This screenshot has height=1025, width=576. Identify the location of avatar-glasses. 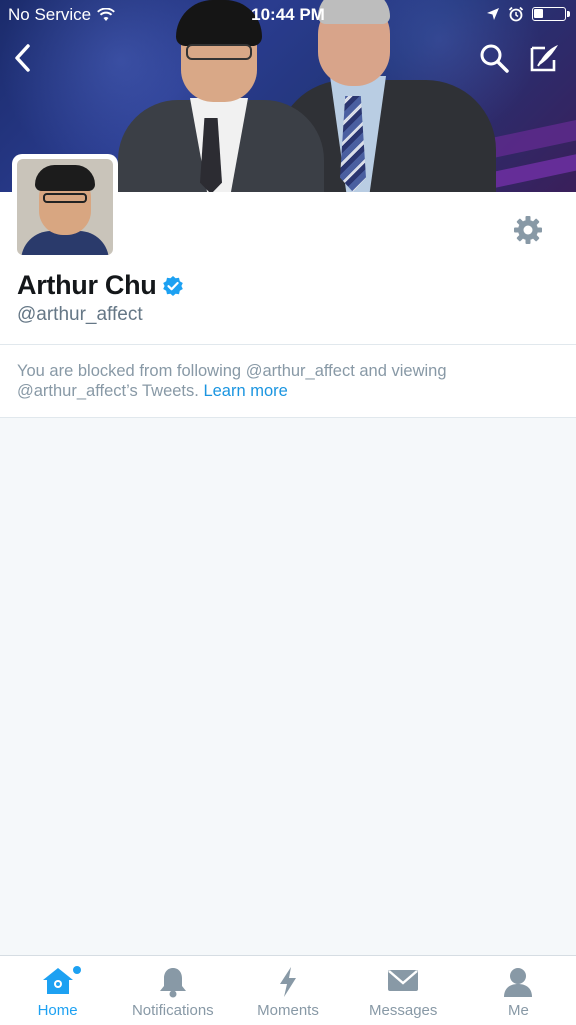
(65, 198).